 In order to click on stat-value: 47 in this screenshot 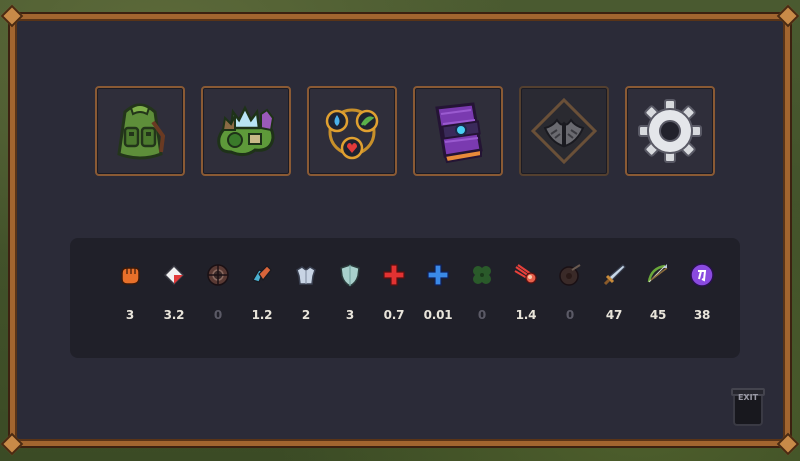, I will do `click(614, 315)`.